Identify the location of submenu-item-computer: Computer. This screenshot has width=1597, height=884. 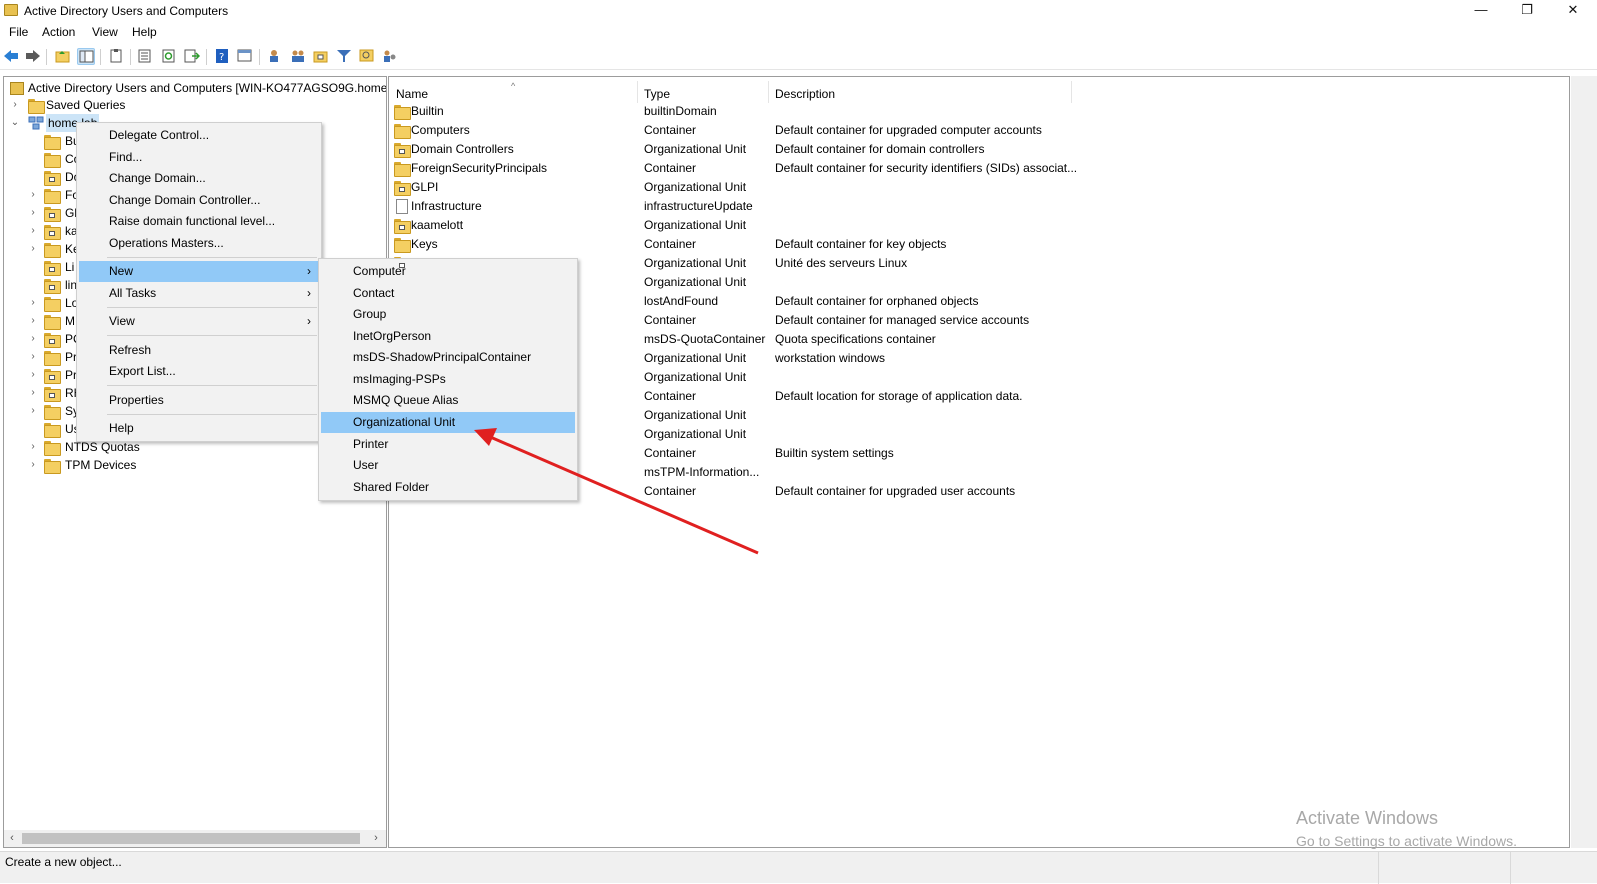
(448, 271).